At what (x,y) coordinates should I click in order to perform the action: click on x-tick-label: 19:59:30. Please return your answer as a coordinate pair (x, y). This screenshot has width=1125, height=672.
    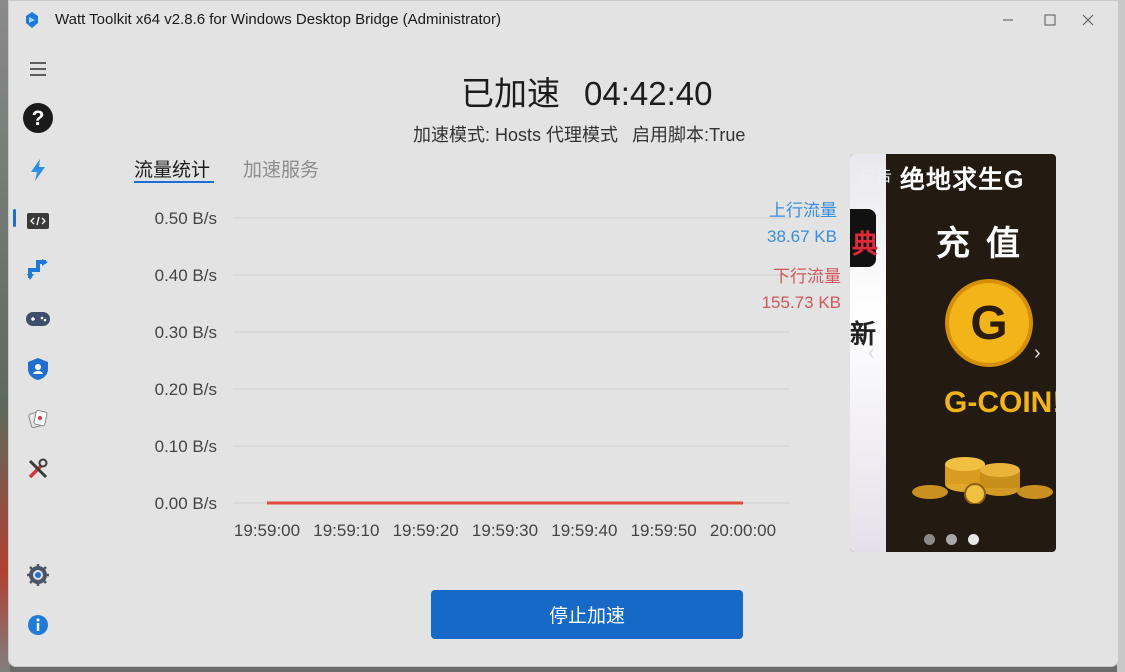
    Looking at the image, I should click on (505, 530).